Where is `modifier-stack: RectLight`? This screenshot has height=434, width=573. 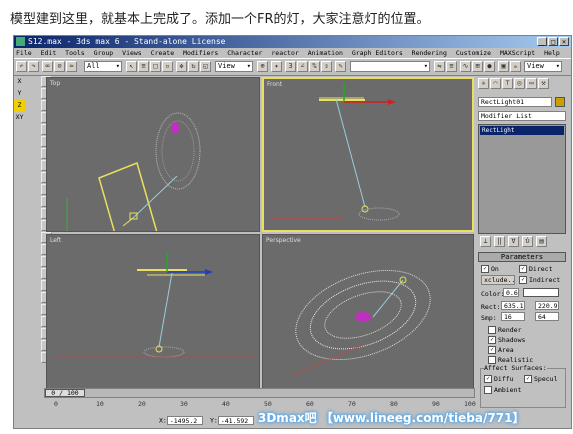 modifier-stack: RectLight is located at coordinates (522, 179).